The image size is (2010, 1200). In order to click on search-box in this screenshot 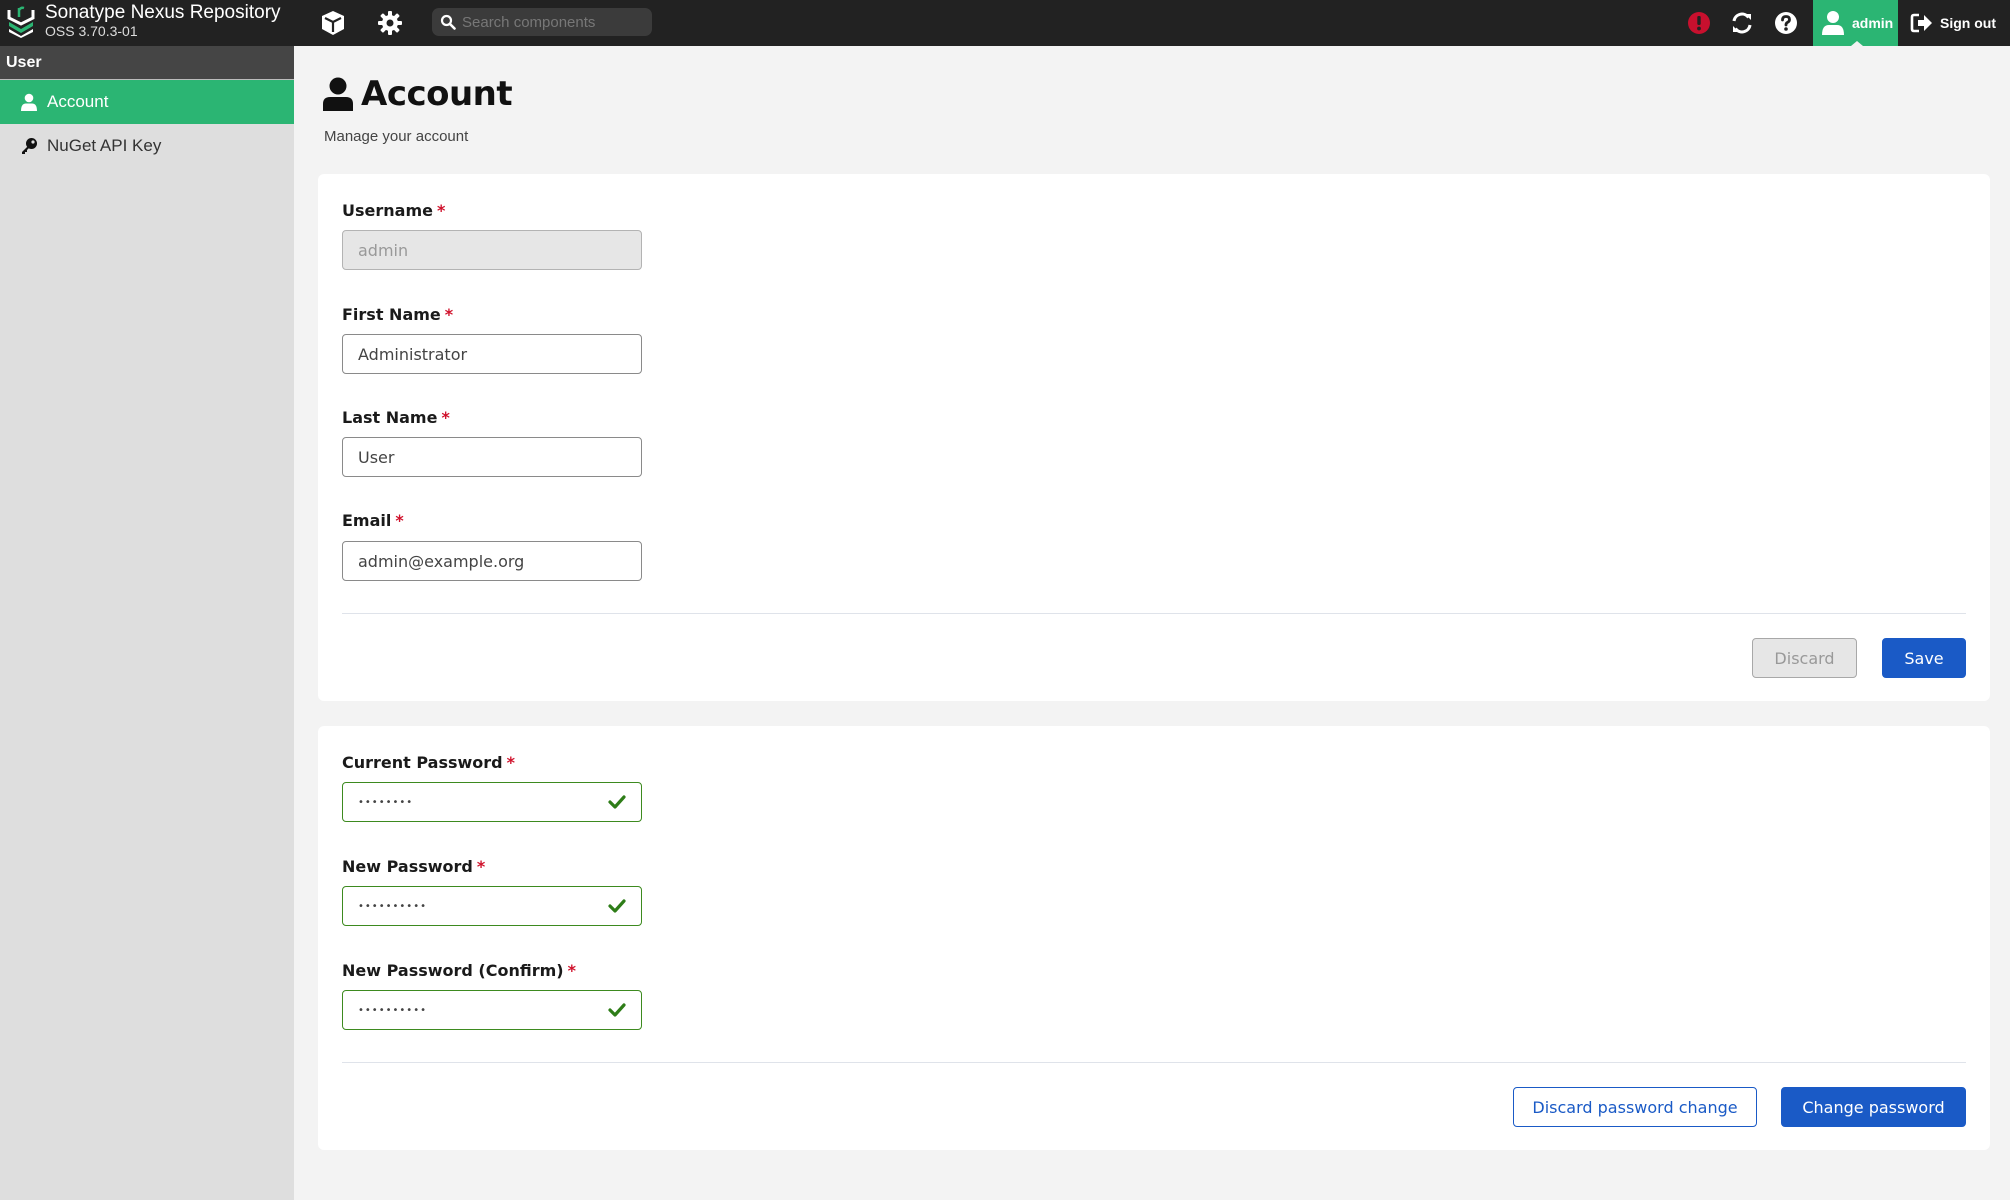, I will do `click(542, 22)`.